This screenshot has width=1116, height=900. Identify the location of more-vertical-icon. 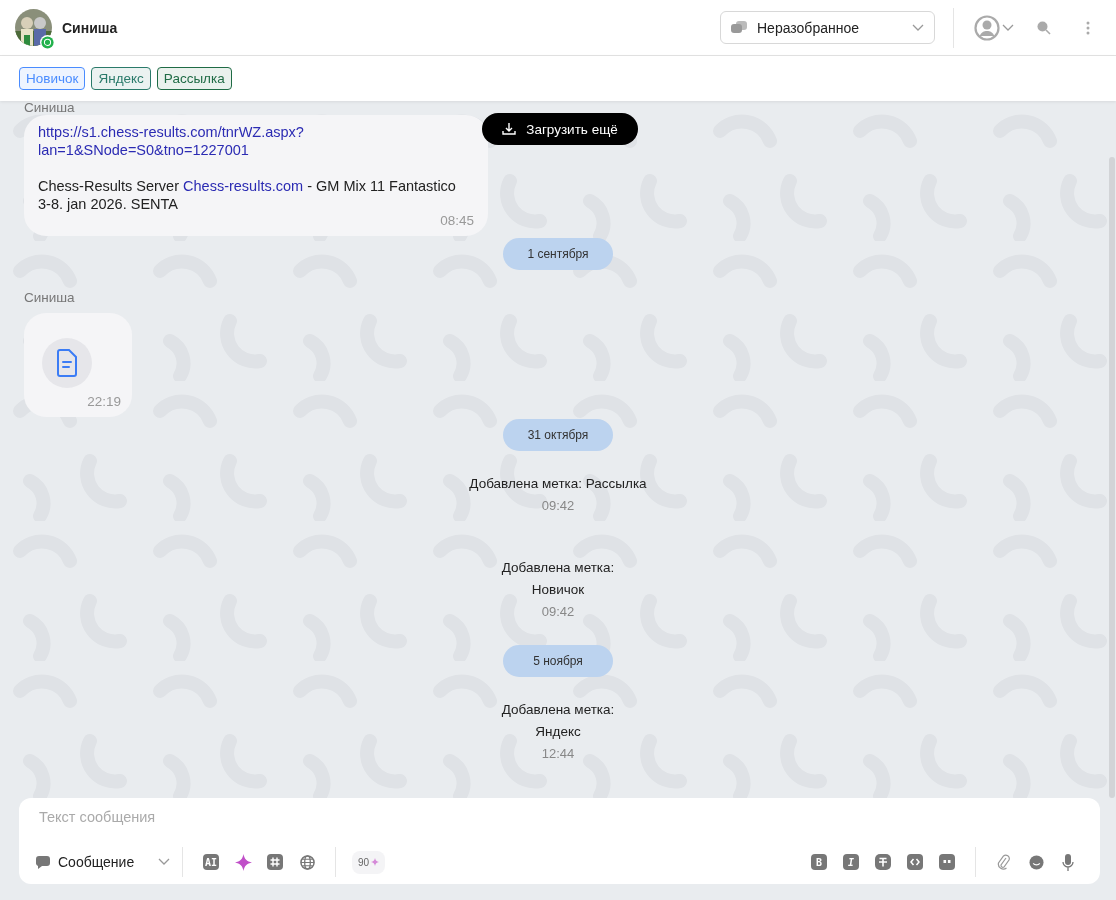
(1088, 27).